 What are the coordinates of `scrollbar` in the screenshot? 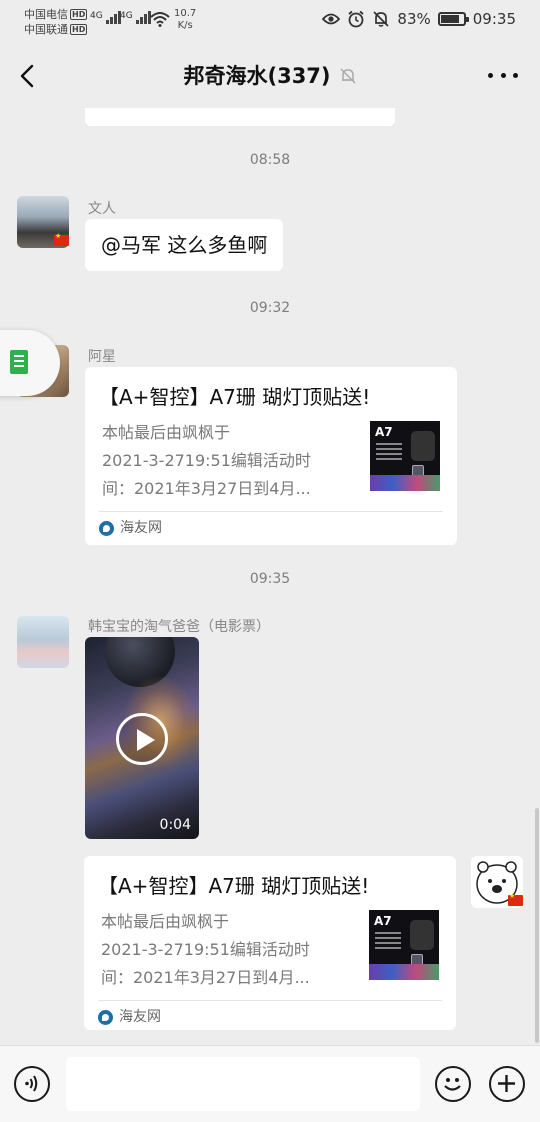 It's located at (537, 925).